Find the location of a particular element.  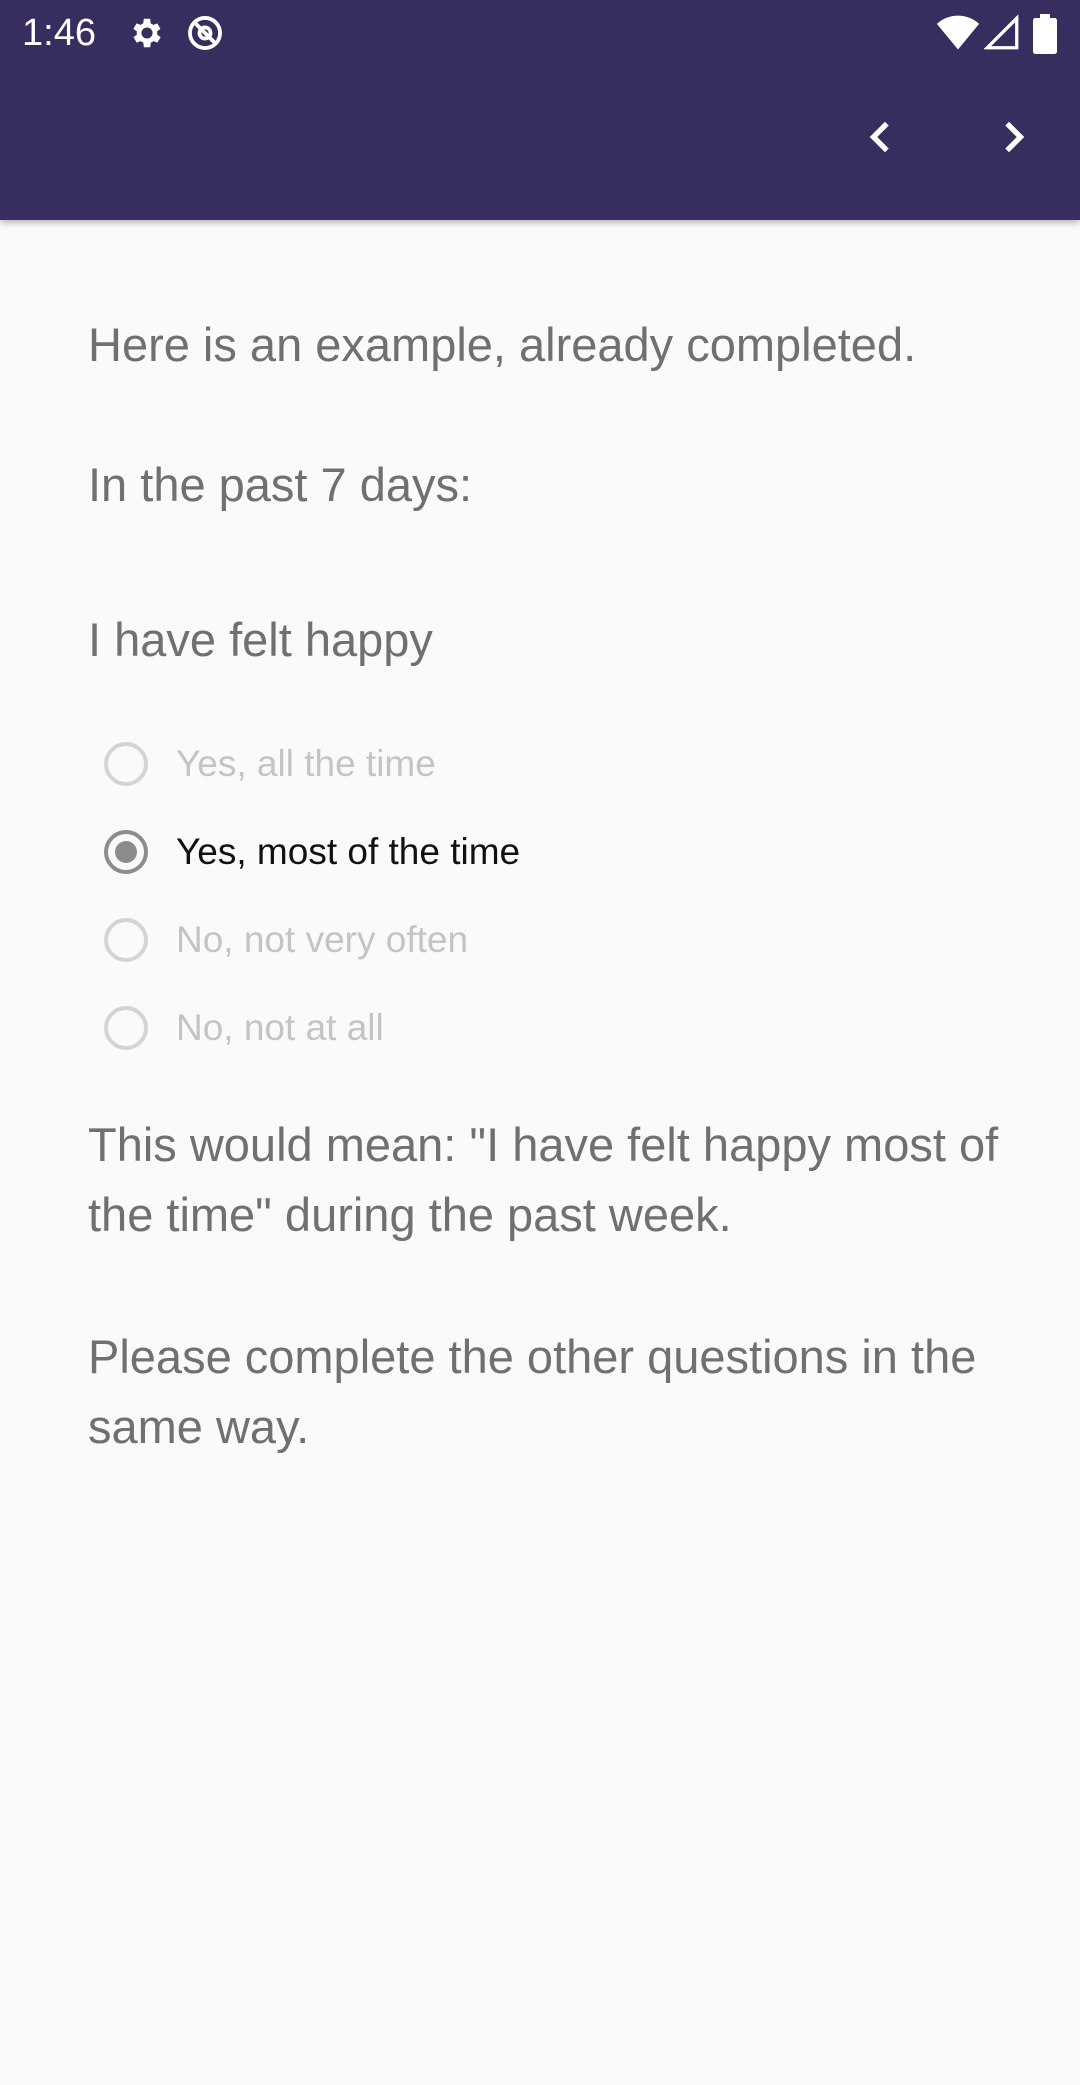

option-label: Yes, all the time is located at coordinates (306, 763).